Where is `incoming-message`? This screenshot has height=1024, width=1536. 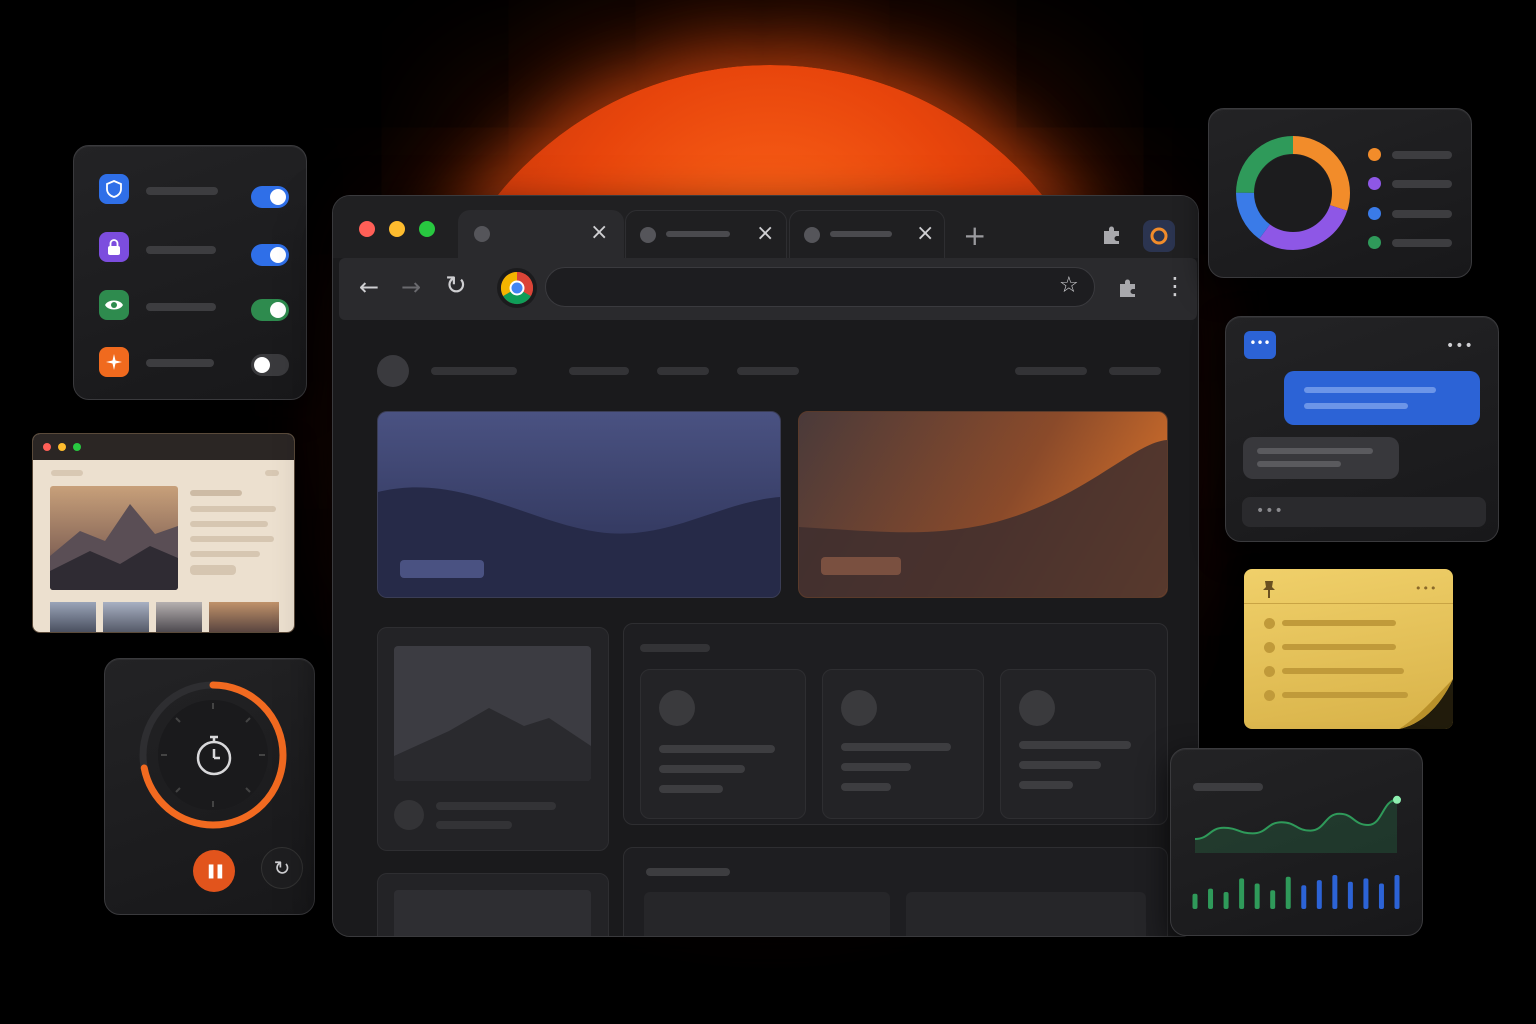
incoming-message is located at coordinates (1321, 458).